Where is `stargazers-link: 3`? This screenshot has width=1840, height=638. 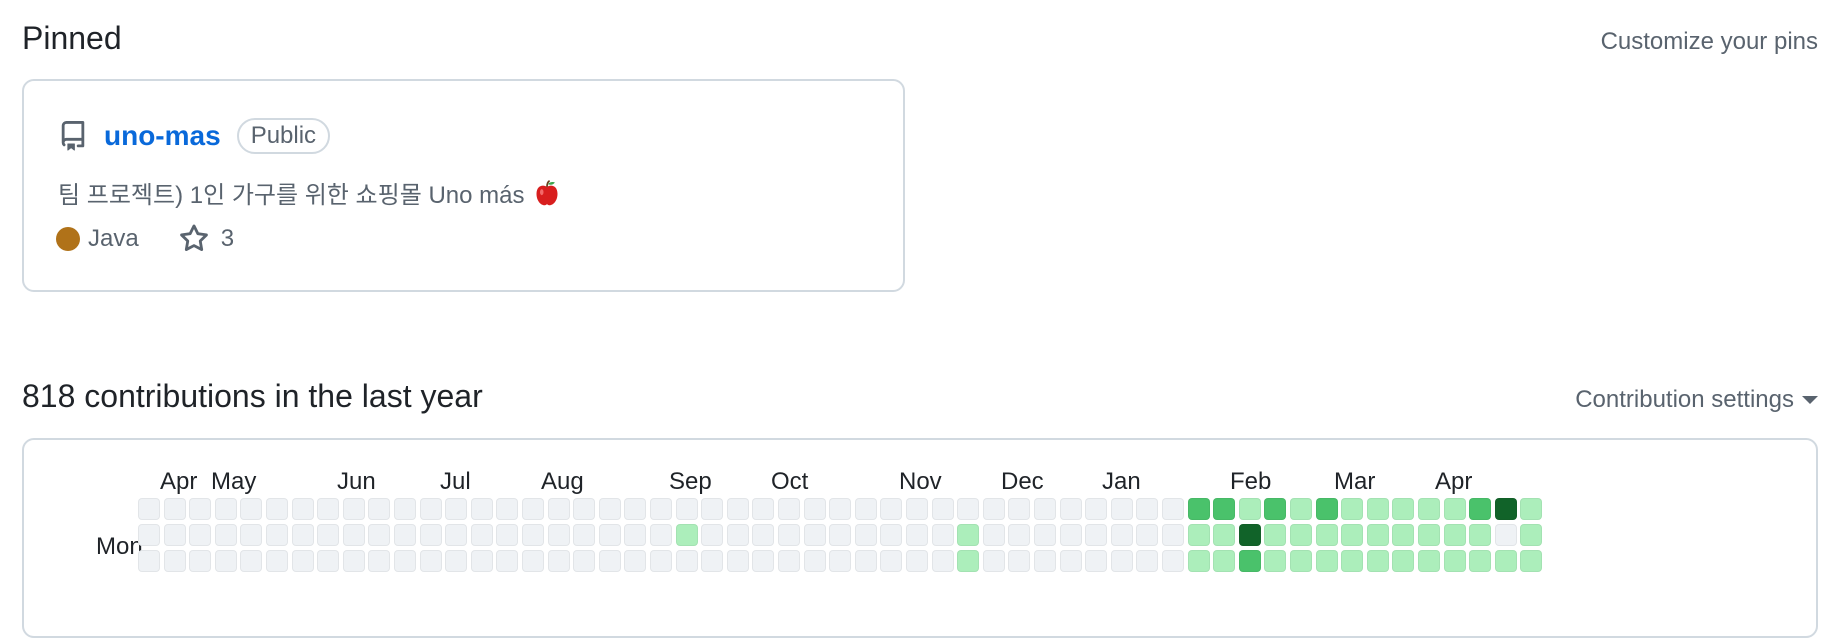
stargazers-link: 3 is located at coordinates (206, 239).